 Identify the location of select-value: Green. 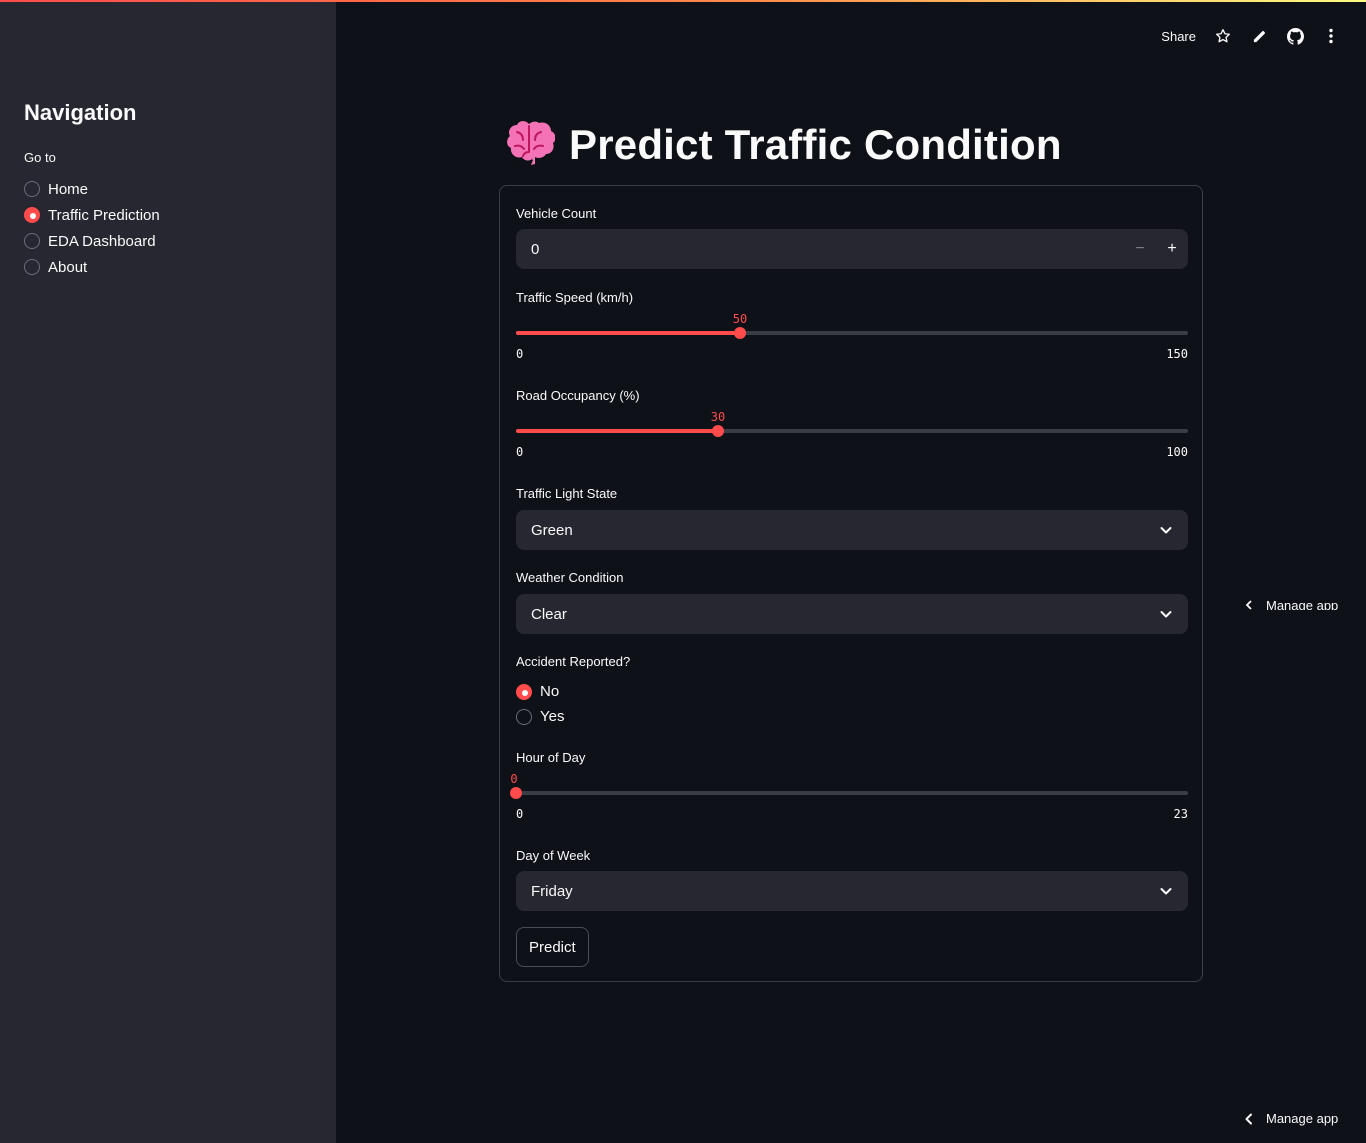
(552, 530).